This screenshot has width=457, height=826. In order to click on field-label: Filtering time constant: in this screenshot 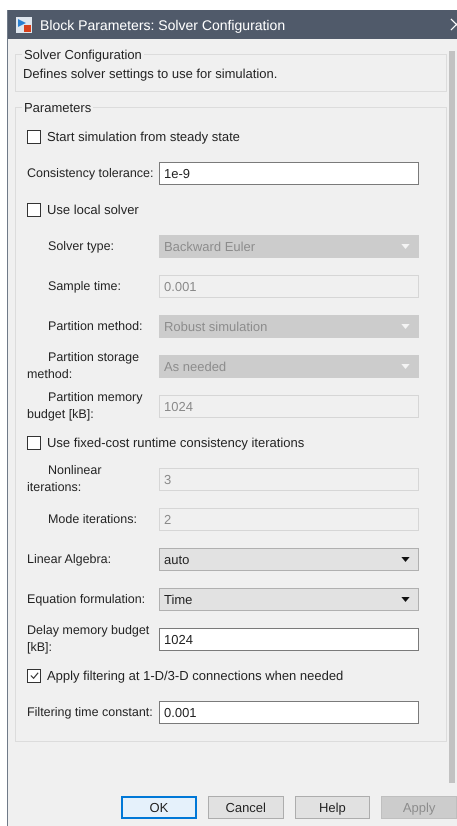, I will do `click(90, 712)`.